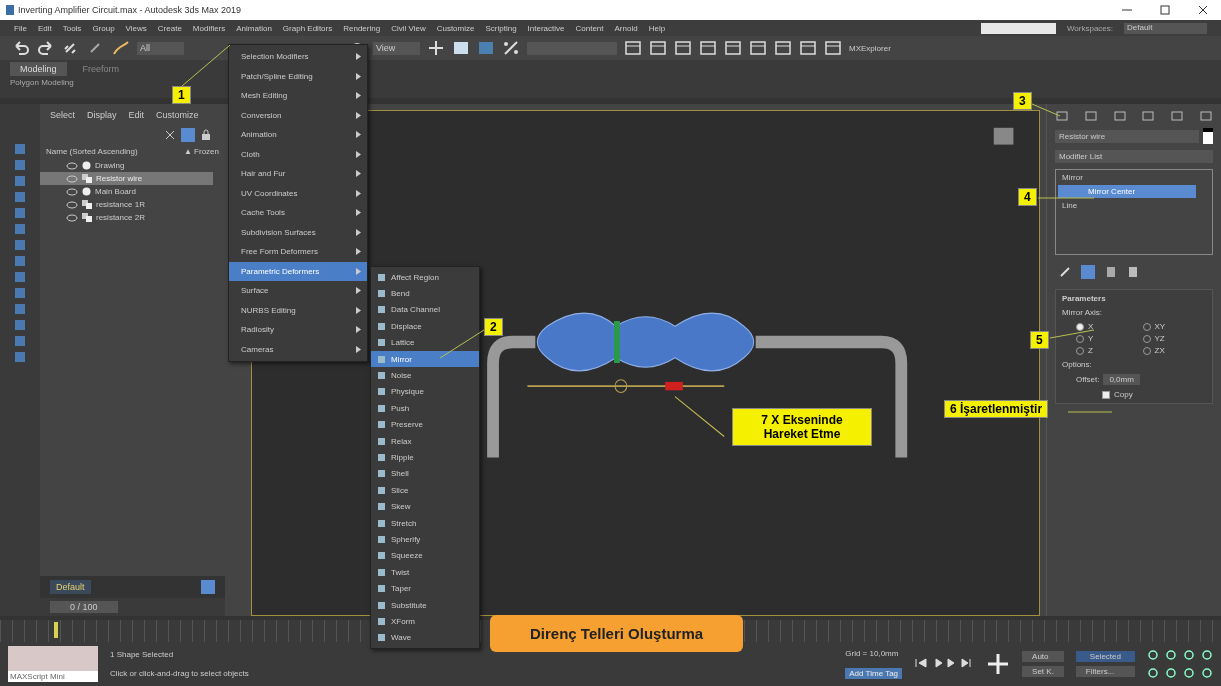 The image size is (1221, 686). I want to click on menu-item: Views, so click(136, 28).